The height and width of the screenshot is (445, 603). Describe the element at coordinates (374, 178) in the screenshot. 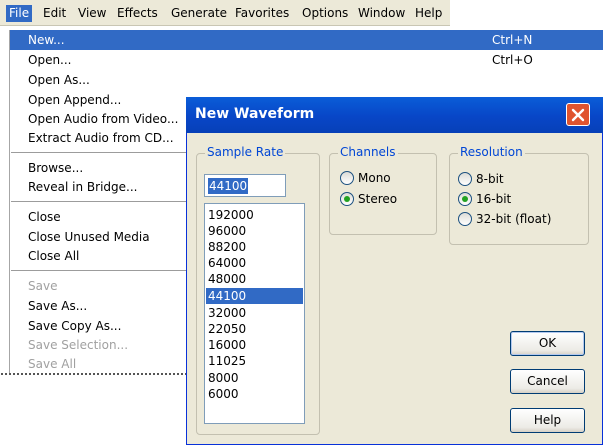

I see `radio-label: Mono` at that location.